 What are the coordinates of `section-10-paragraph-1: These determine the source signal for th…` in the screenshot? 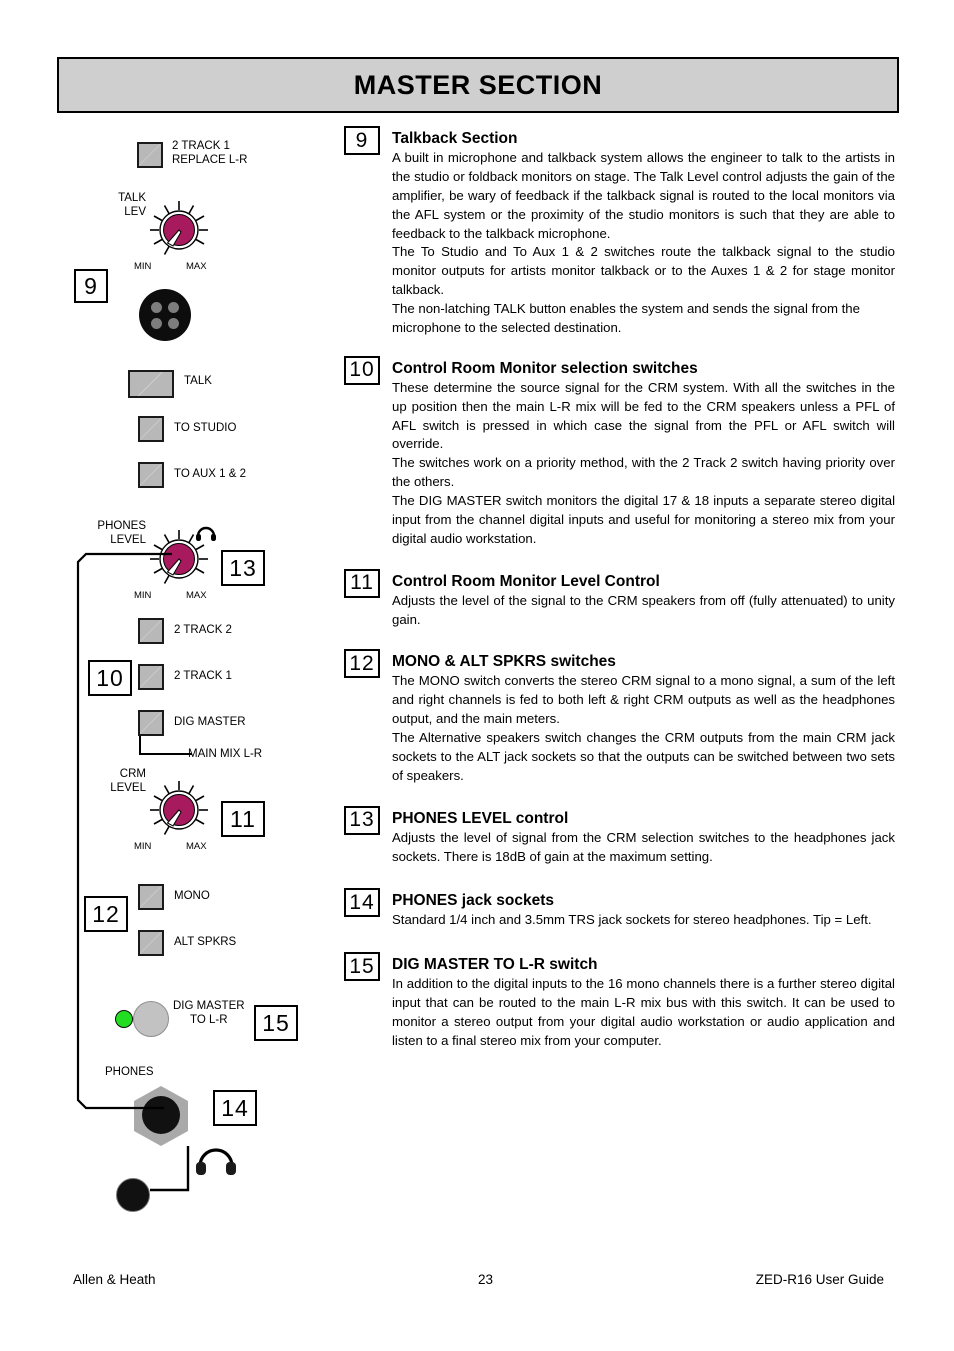 It's located at (643, 415).